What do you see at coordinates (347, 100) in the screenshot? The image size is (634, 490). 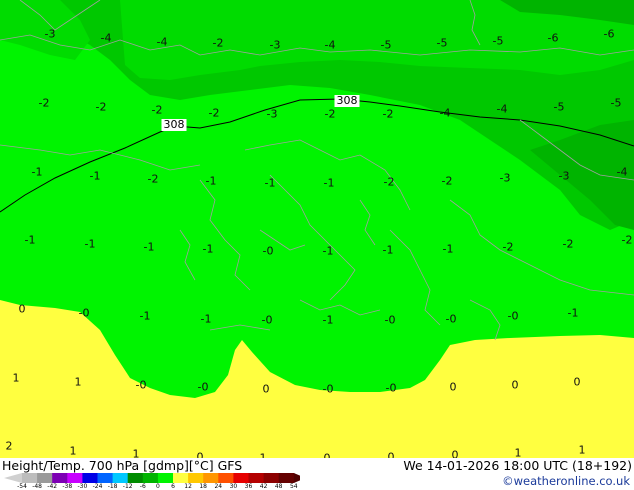 I see `contour-label-308-b: 308` at bounding box center [347, 100].